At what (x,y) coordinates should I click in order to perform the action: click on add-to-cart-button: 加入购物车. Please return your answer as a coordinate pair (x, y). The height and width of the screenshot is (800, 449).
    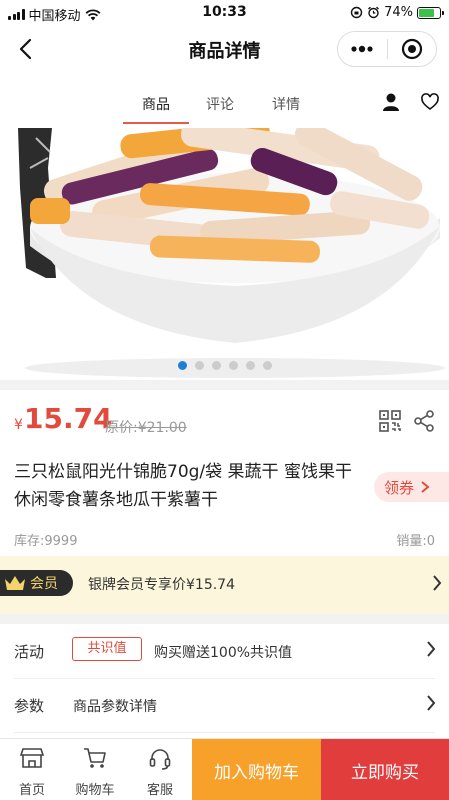
    Looking at the image, I should click on (256, 769).